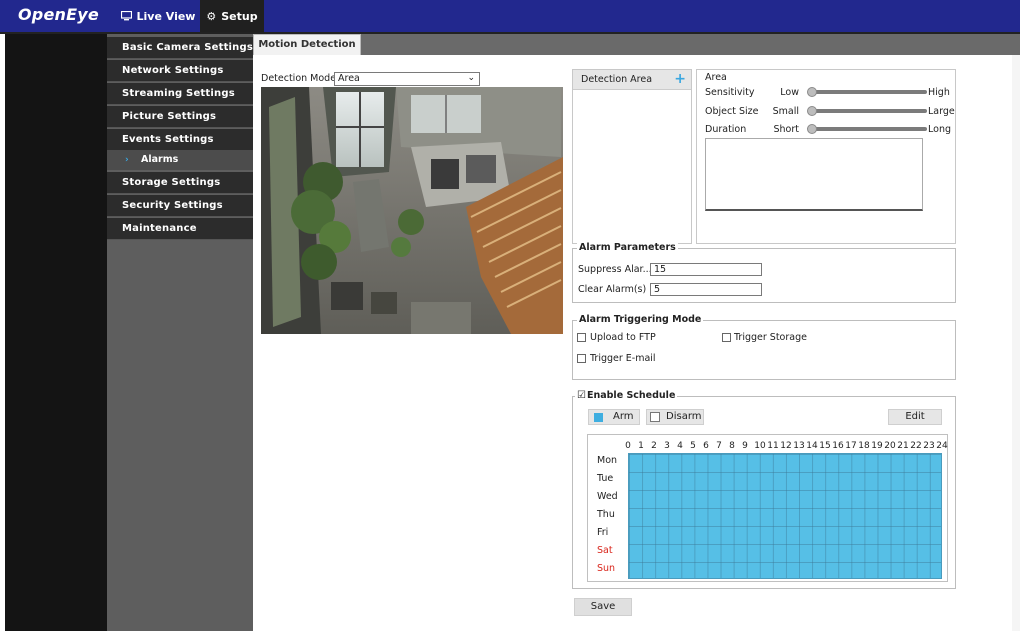 This screenshot has width=1020, height=631. Describe the element at coordinates (180, 117) in the screenshot. I see `sidebar-item-picture-settings: Picture Settings` at that location.